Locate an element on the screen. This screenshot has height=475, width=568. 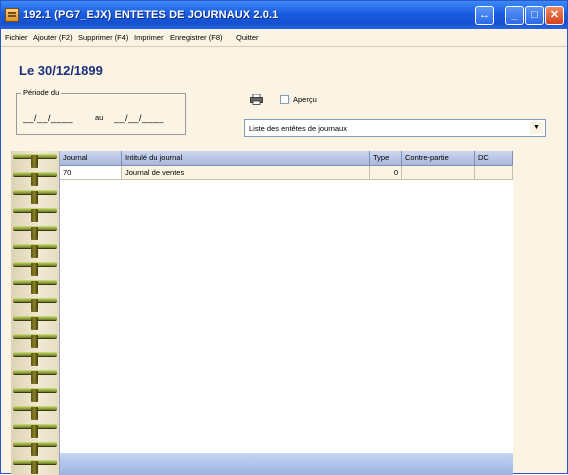
apercu-checkbox is located at coordinates (284, 99).